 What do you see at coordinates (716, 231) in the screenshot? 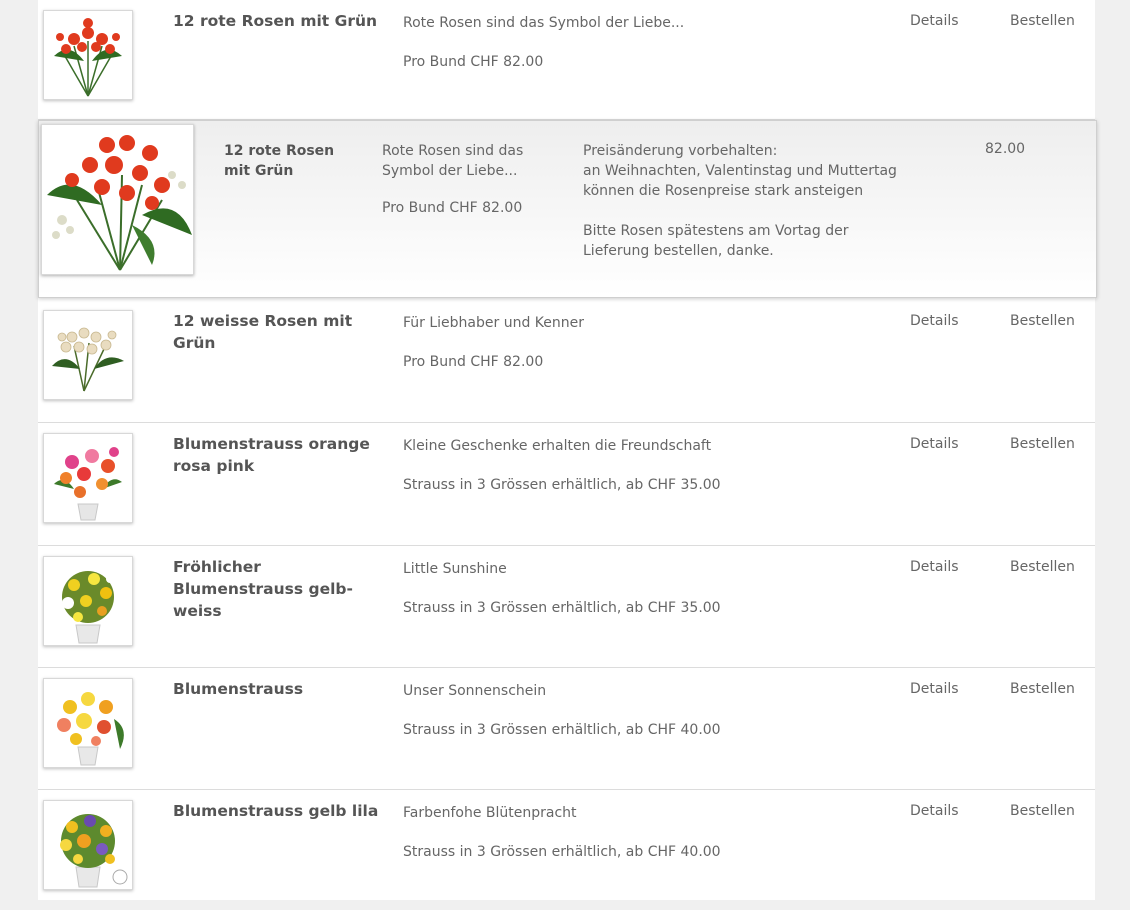
I see `price-notice-line: Bitte Rosen spätestens am Vortag der` at bounding box center [716, 231].